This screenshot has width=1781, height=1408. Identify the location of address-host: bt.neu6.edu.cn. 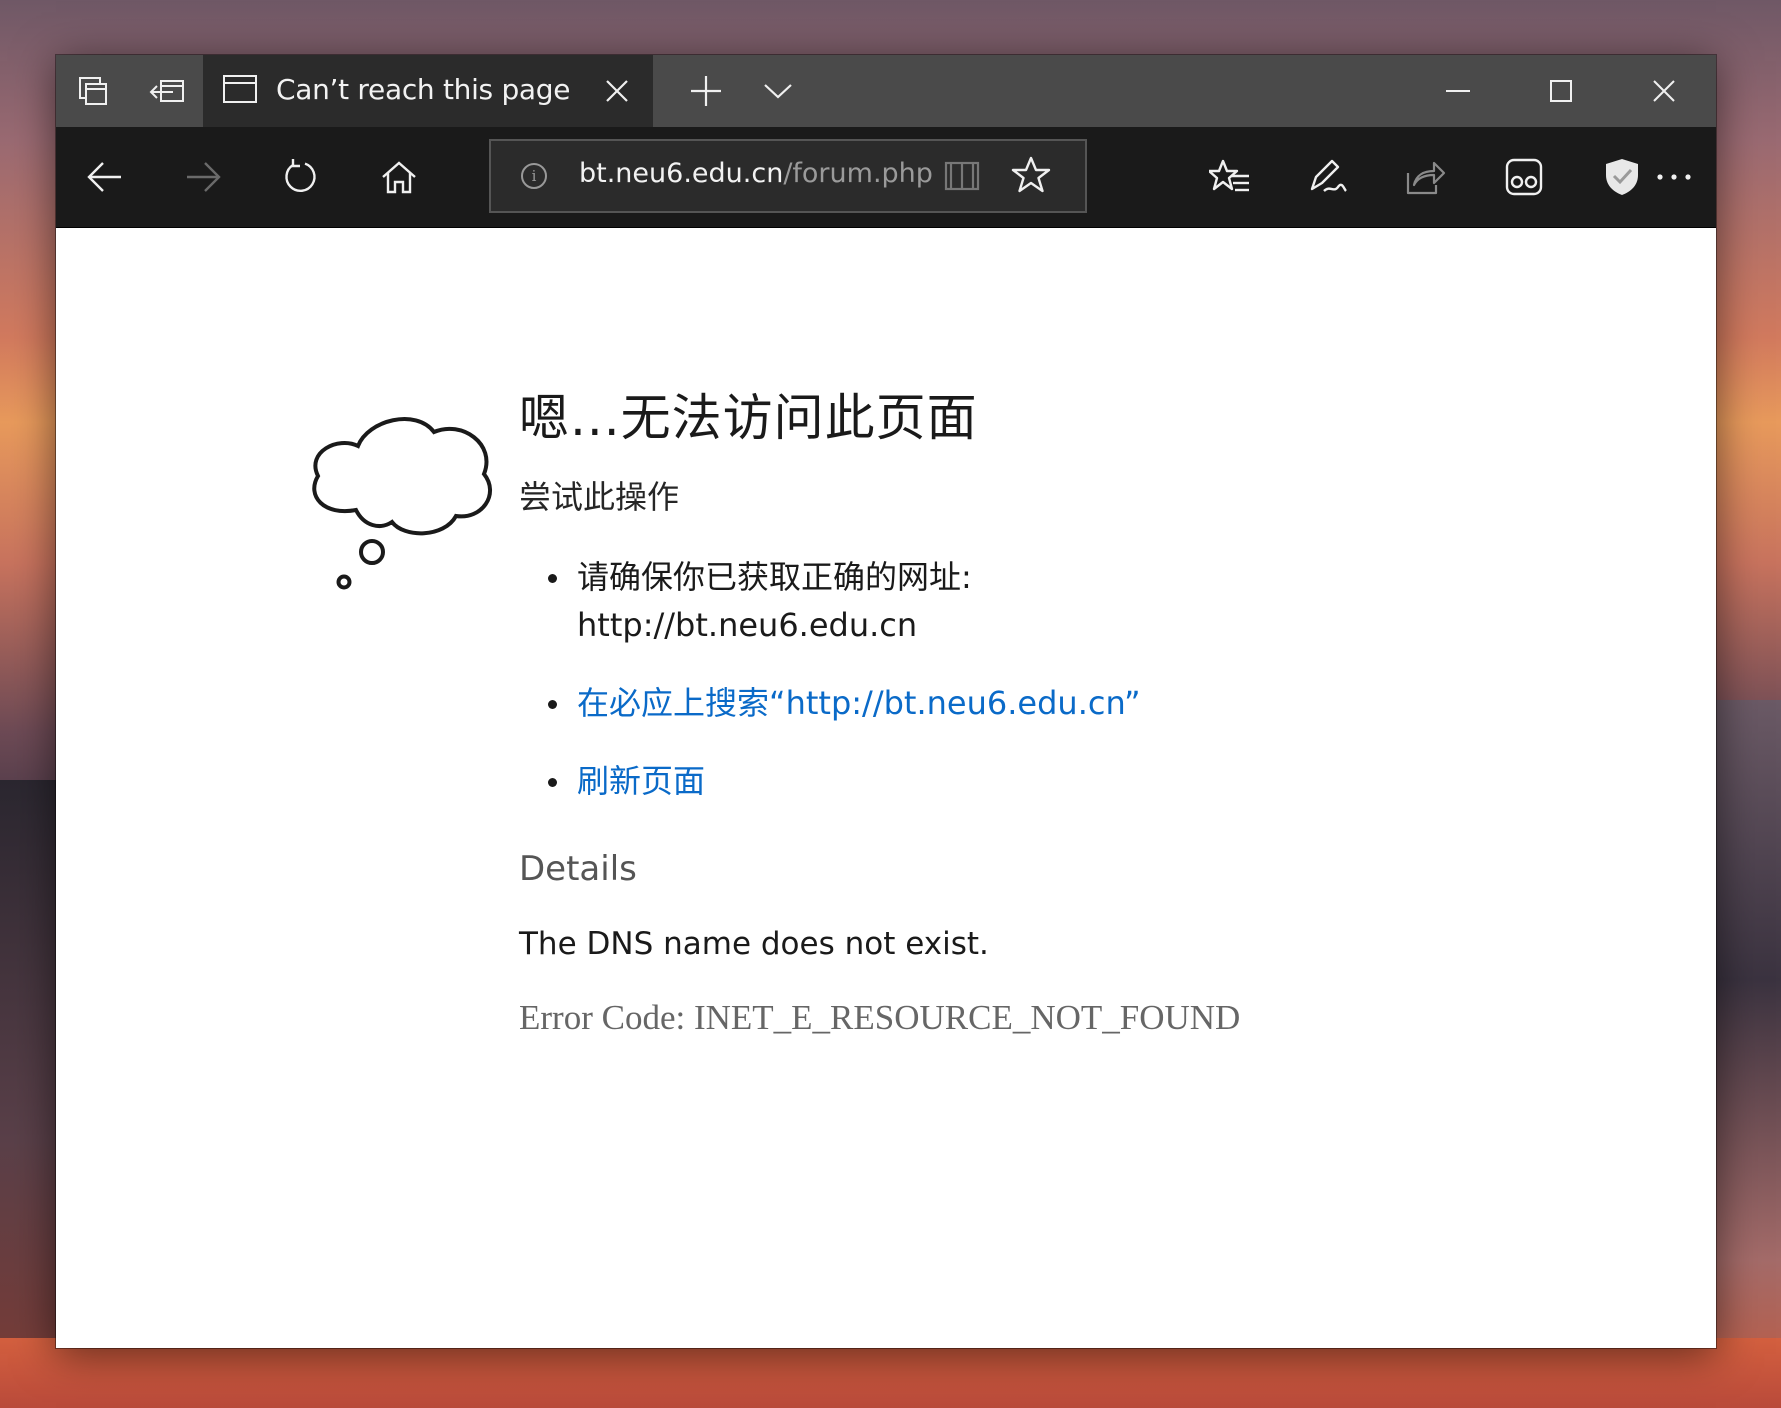
(681, 173).